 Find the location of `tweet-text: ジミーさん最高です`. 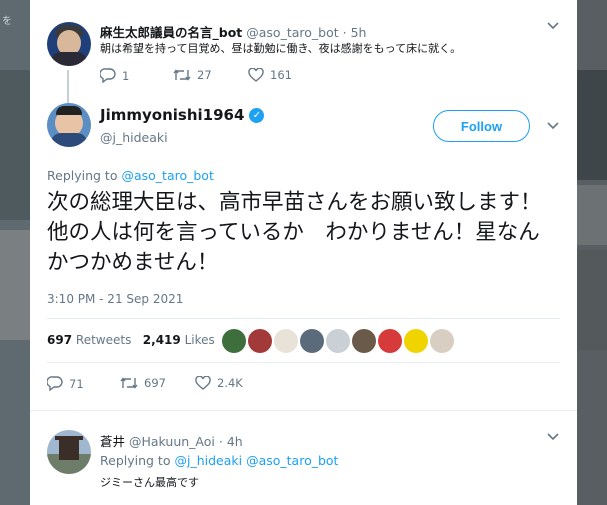

tweet-text: ジミーさん最高です is located at coordinates (149, 482).